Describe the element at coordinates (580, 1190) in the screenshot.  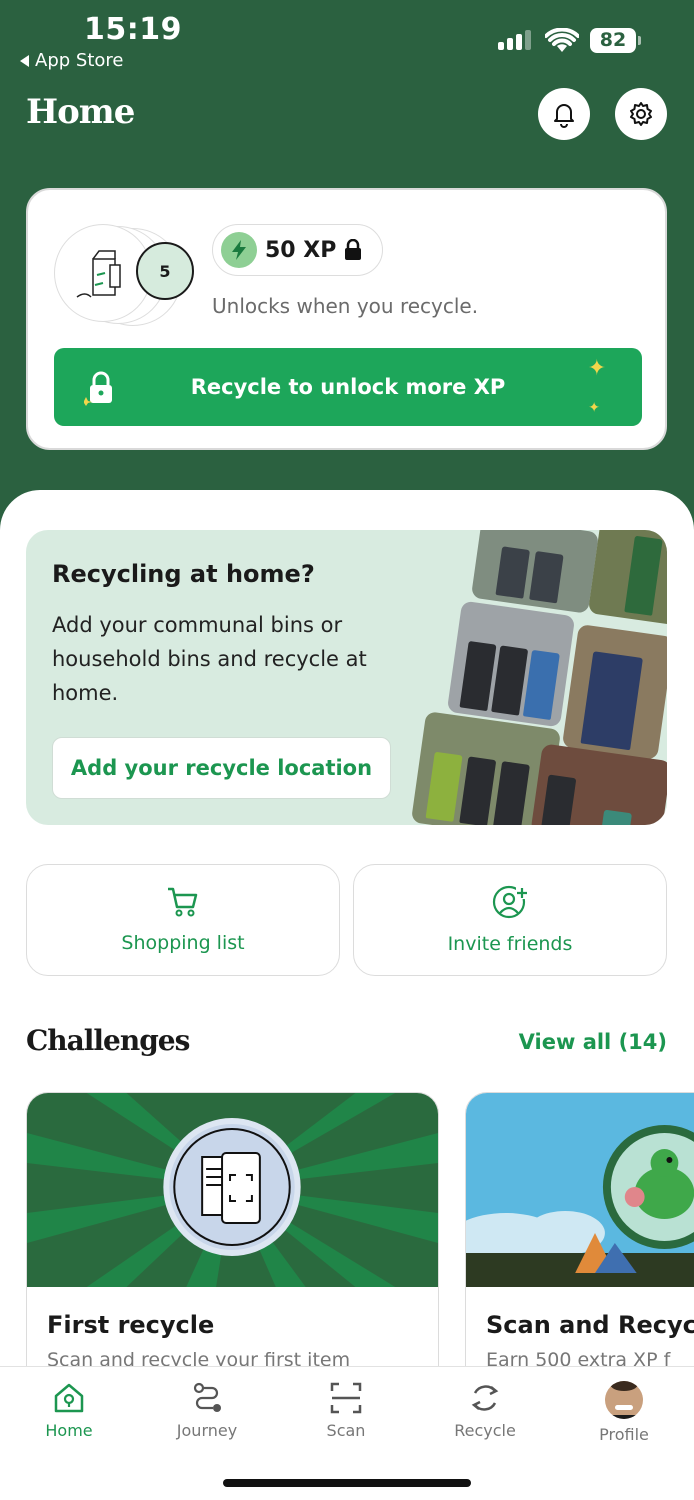
I see `scan-and-recycle-illustration` at that location.